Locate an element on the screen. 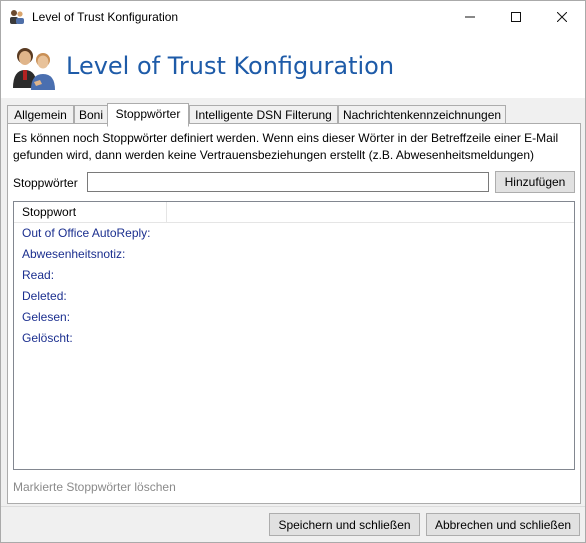 This screenshot has width=586, height=543. tab-stoppwoerter: Stoppwörter is located at coordinates (148, 115).